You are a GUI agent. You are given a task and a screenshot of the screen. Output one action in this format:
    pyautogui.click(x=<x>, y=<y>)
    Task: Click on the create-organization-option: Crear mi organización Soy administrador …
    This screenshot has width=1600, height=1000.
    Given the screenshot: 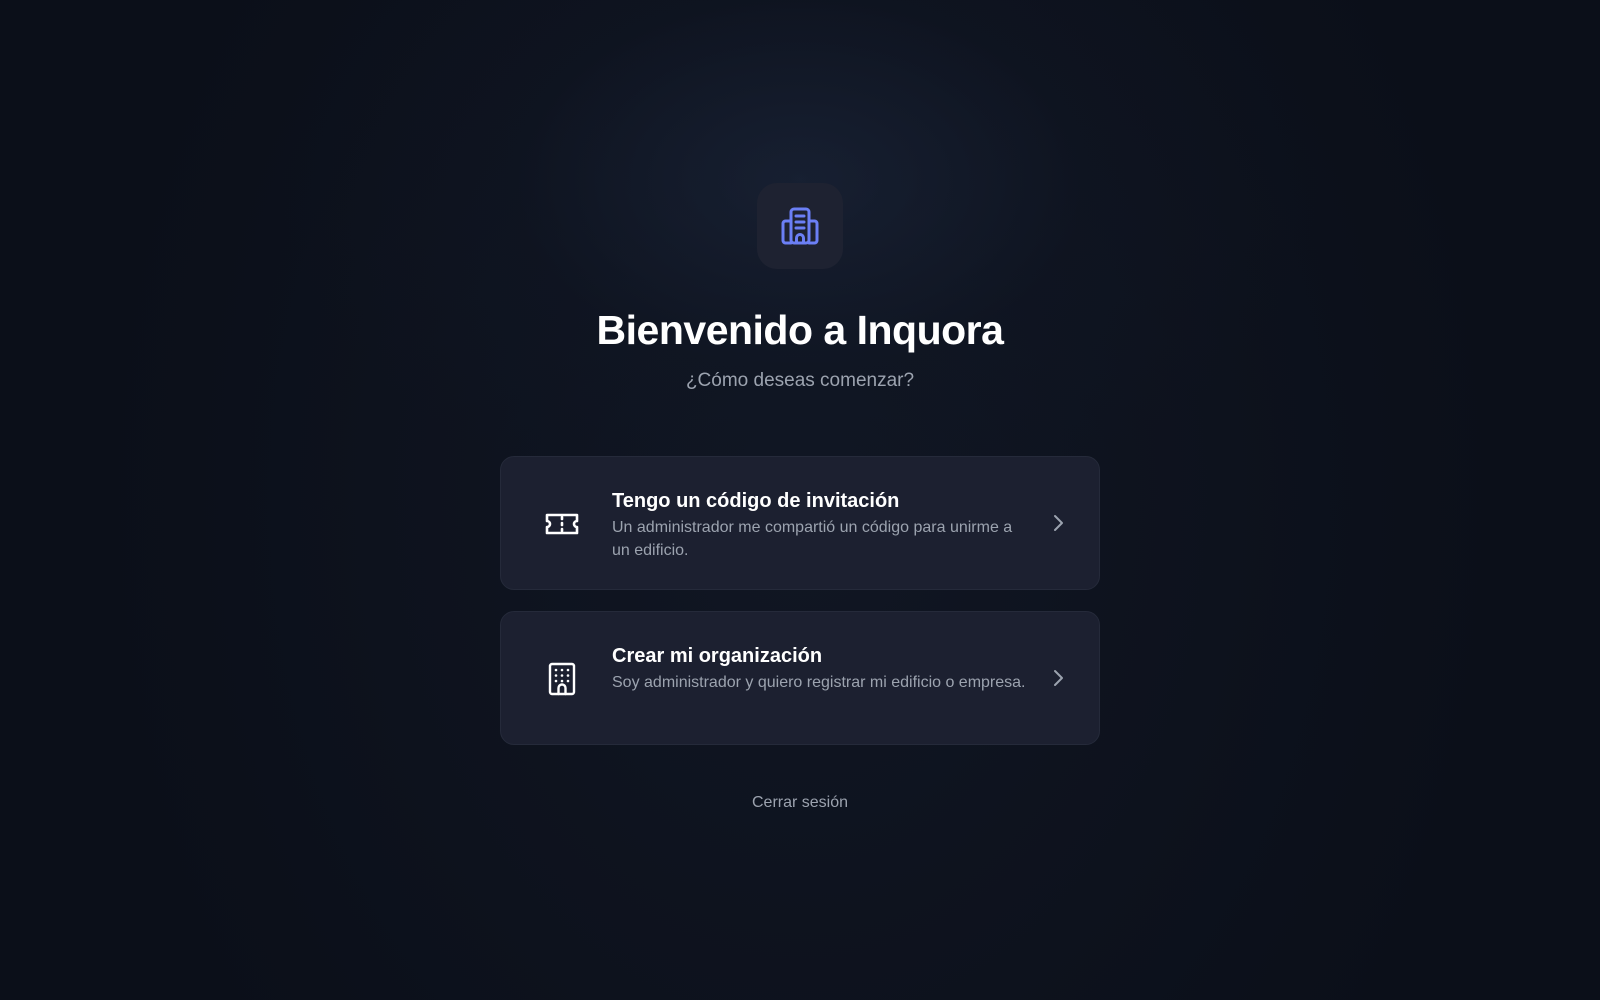 What is the action you would take?
    pyautogui.click(x=800, y=678)
    